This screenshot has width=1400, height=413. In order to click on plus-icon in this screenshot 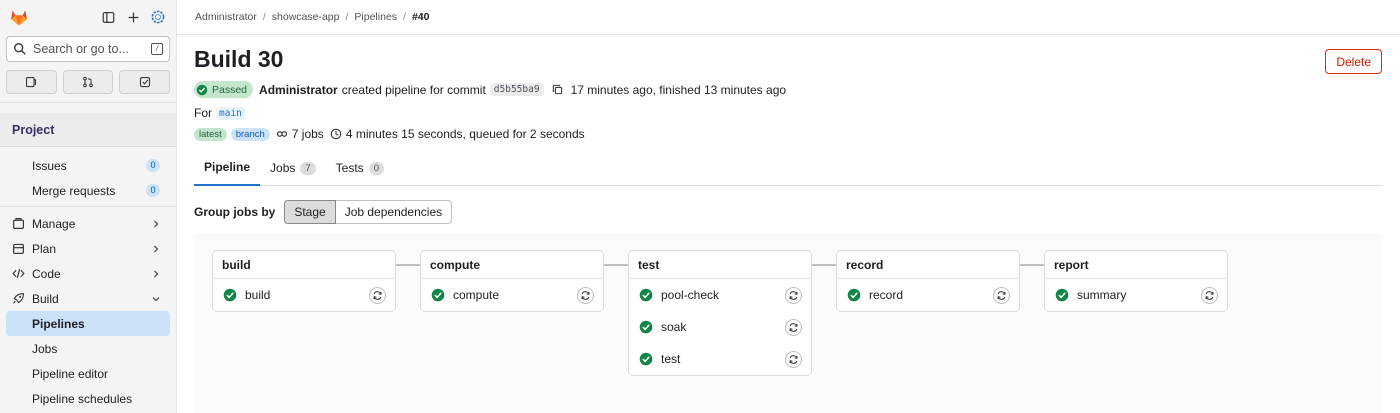, I will do `click(133, 17)`.